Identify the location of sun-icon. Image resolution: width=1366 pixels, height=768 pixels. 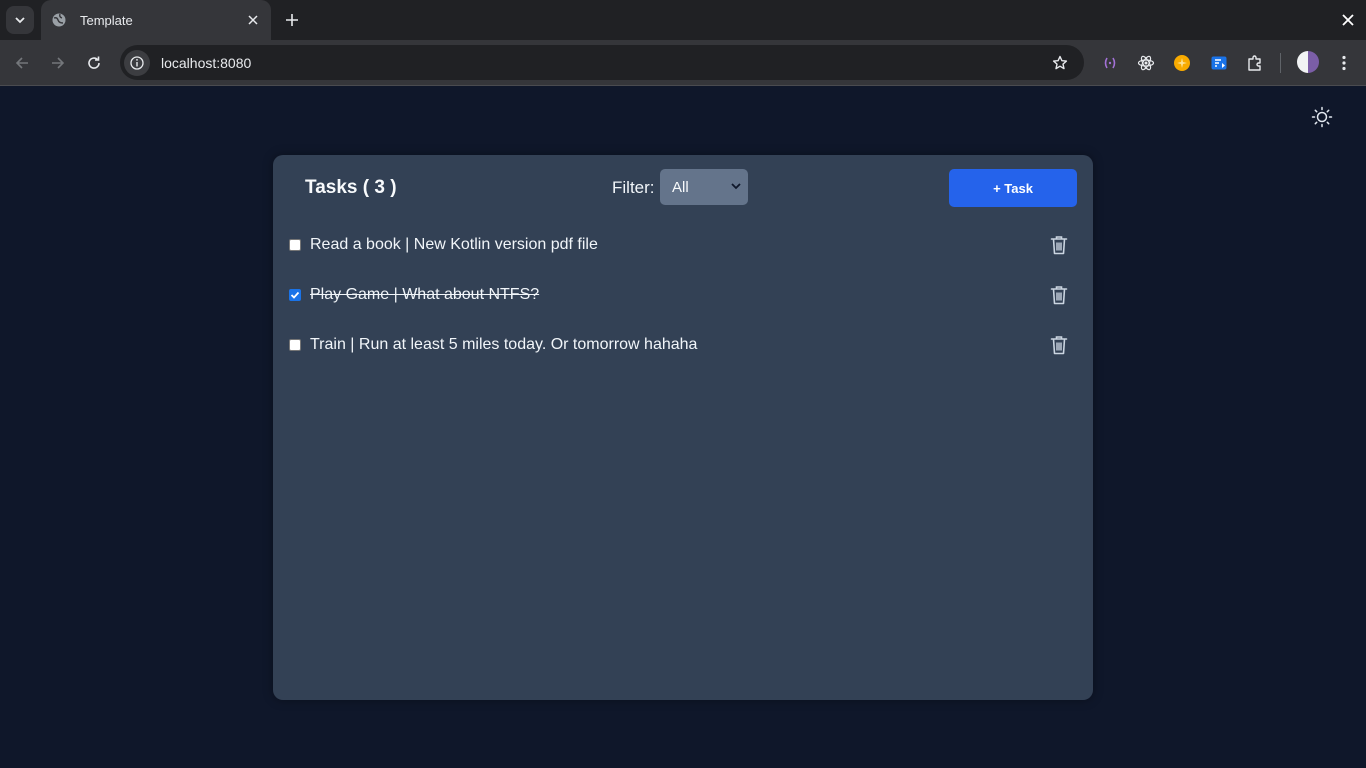
(1322, 117).